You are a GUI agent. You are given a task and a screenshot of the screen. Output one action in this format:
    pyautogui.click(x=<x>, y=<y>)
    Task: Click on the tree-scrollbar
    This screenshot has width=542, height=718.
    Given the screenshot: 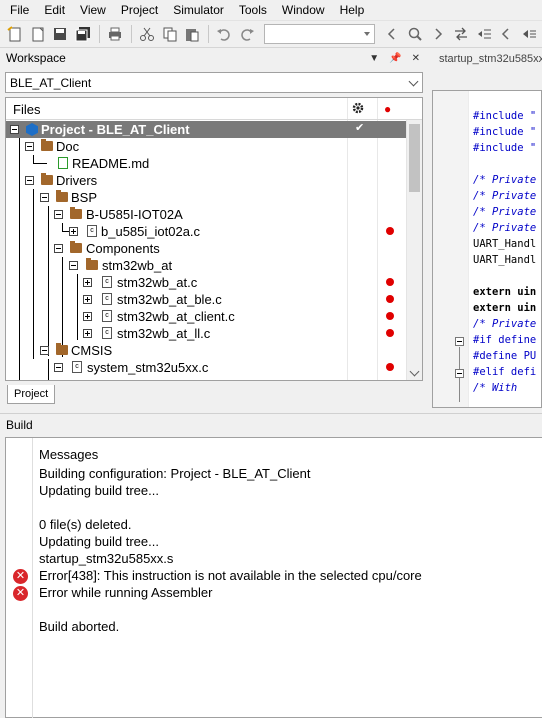 What is the action you would take?
    pyautogui.click(x=414, y=250)
    